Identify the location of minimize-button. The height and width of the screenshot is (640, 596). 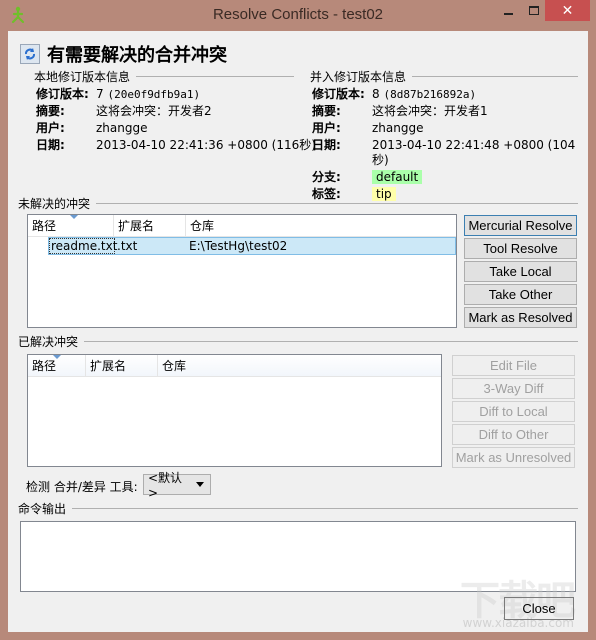
(508, 10).